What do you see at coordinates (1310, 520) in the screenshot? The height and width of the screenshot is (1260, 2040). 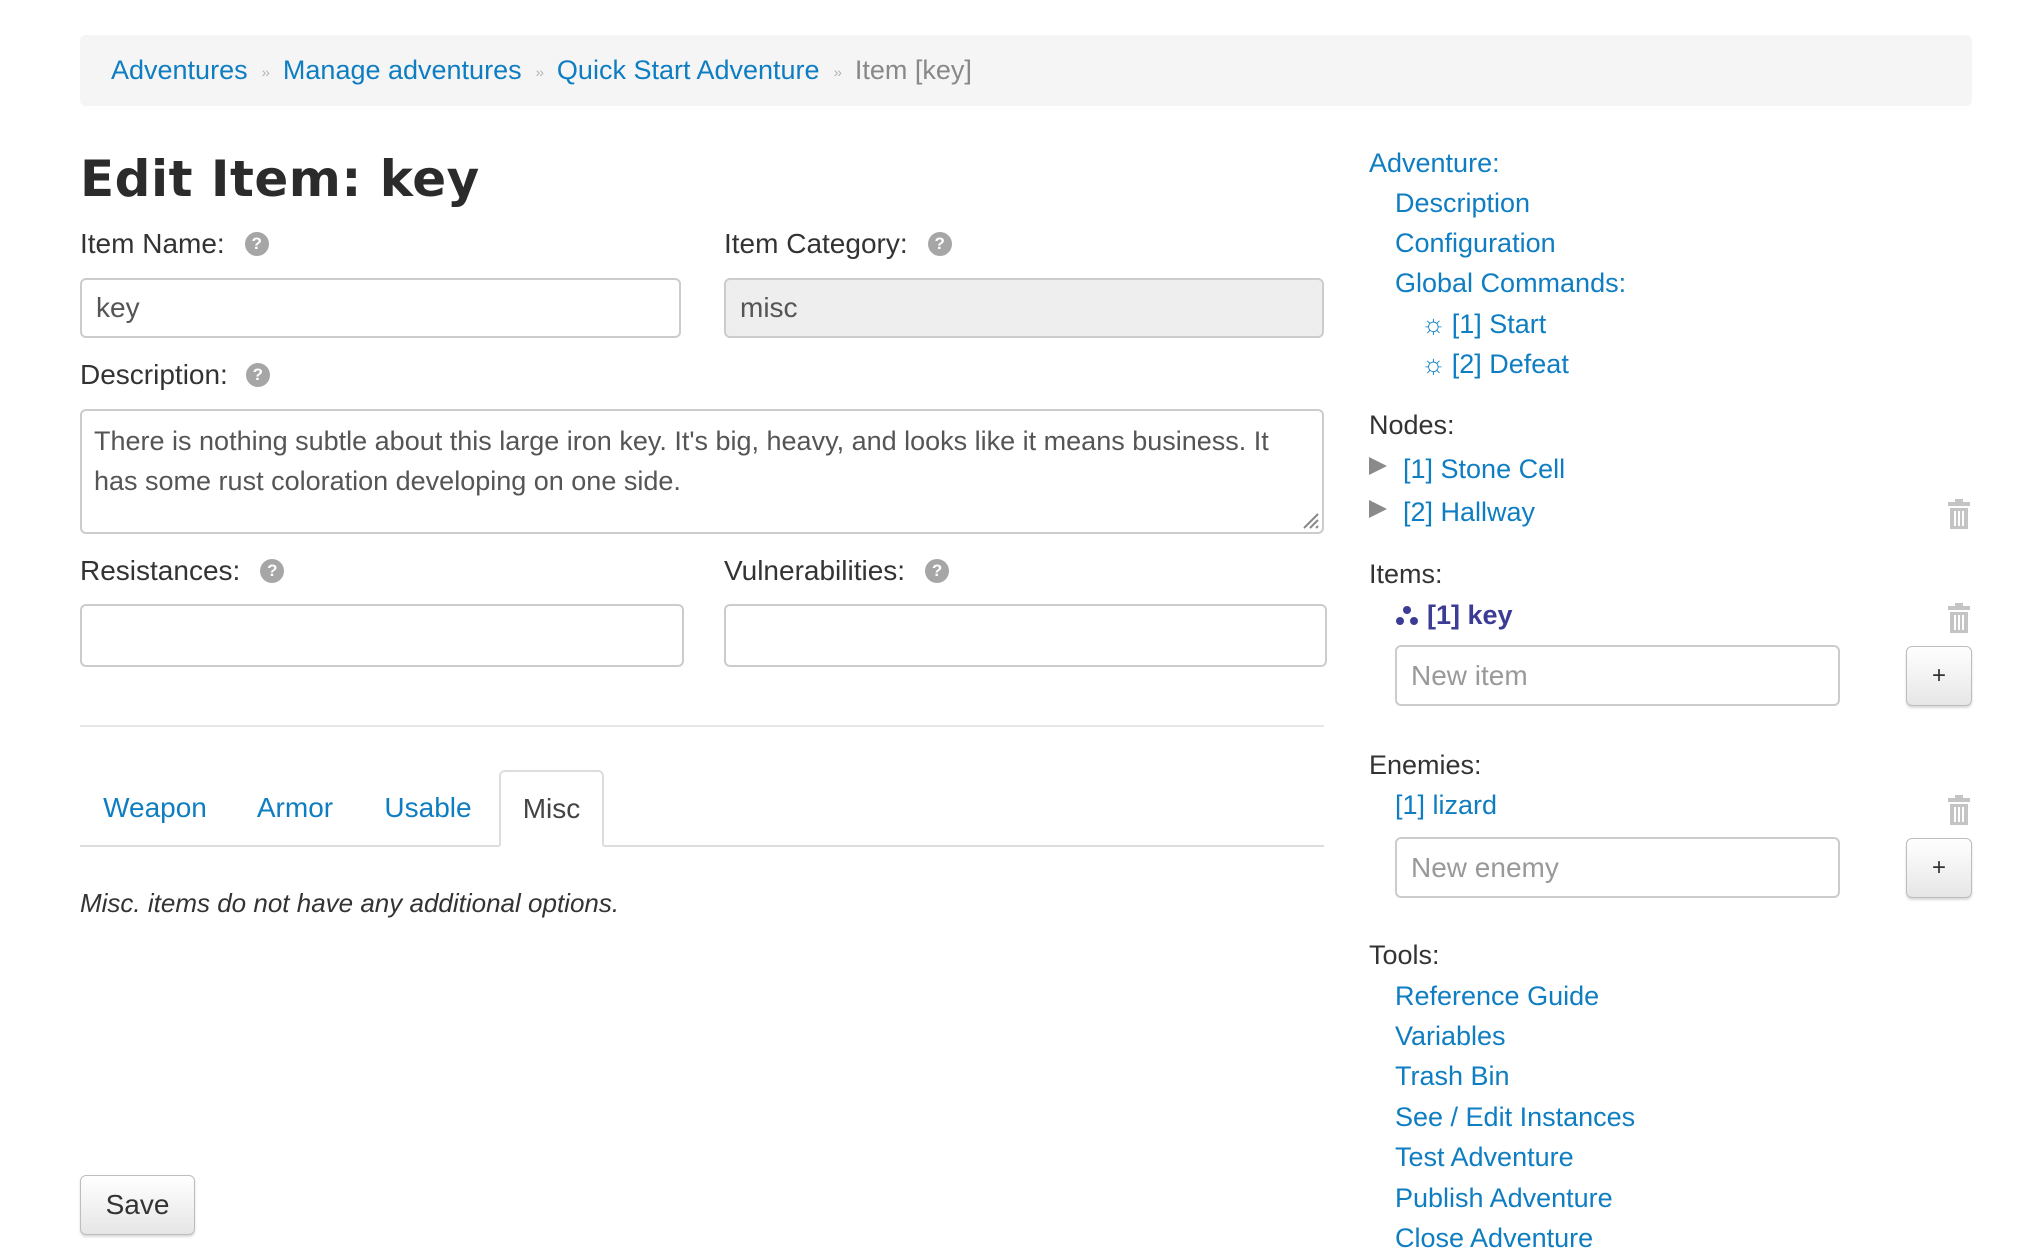 I see `resize-grip-icon` at bounding box center [1310, 520].